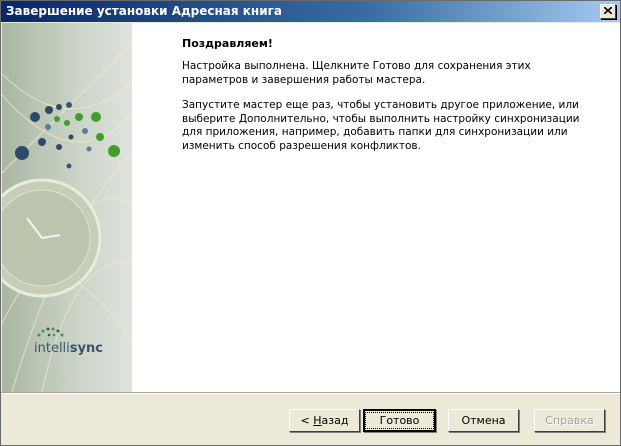 This screenshot has height=446, width=621. I want to click on window-title: Завершение установки Адресная книга, so click(144, 11).